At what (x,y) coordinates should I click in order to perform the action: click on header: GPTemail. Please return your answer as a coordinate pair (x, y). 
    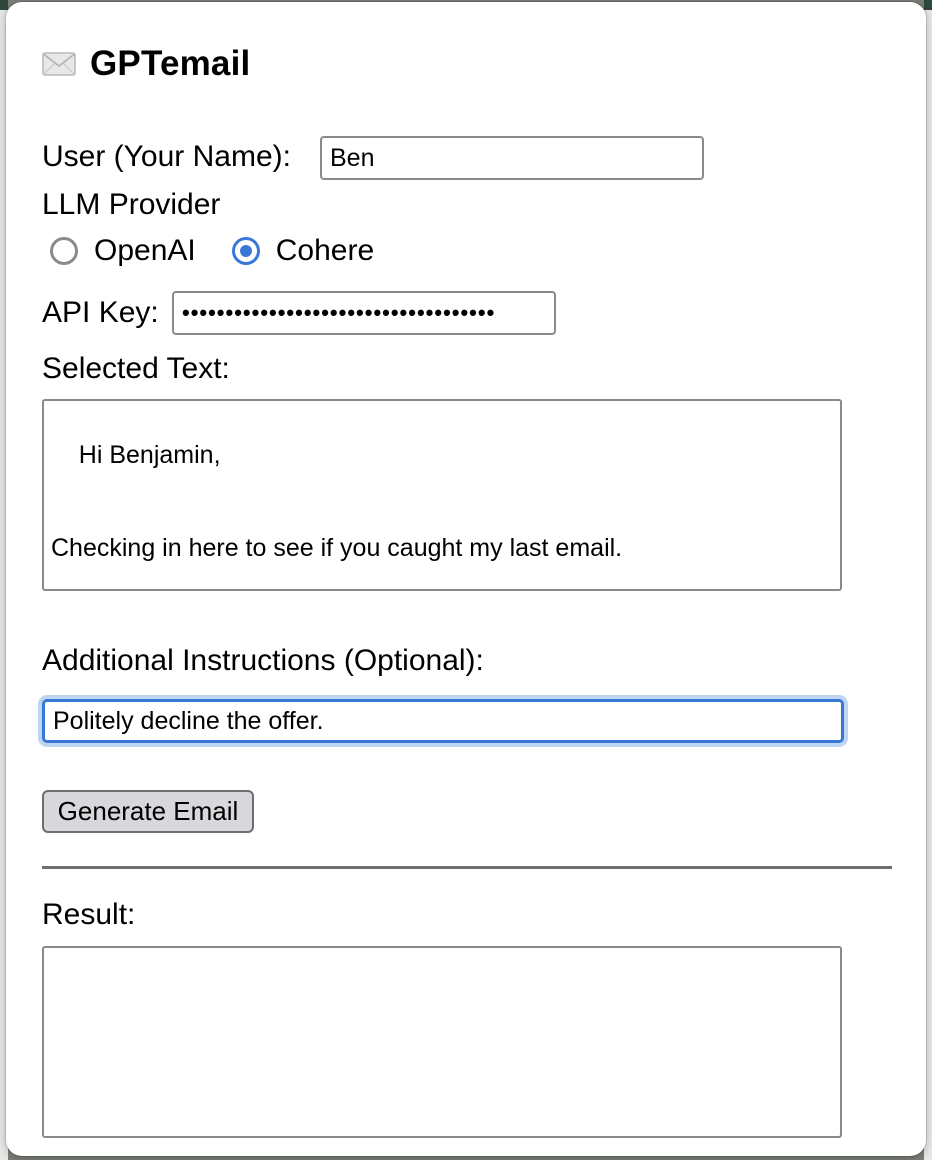
    Looking at the image, I should click on (146, 64).